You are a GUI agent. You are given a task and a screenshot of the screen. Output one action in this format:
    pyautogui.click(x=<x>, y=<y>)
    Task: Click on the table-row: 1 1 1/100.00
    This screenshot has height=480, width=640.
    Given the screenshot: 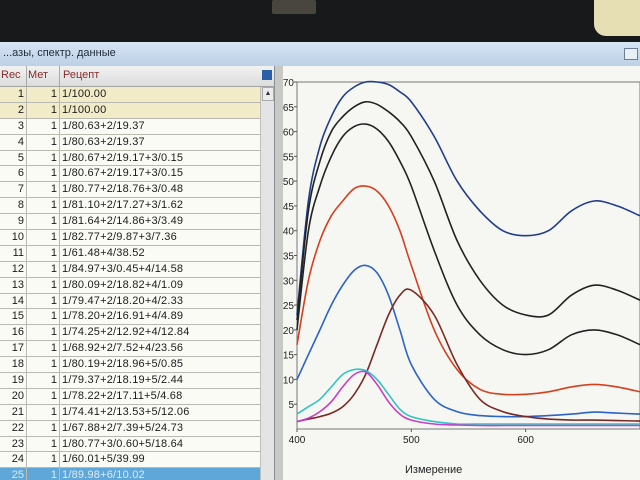 What is the action you would take?
    pyautogui.click(x=130, y=95)
    